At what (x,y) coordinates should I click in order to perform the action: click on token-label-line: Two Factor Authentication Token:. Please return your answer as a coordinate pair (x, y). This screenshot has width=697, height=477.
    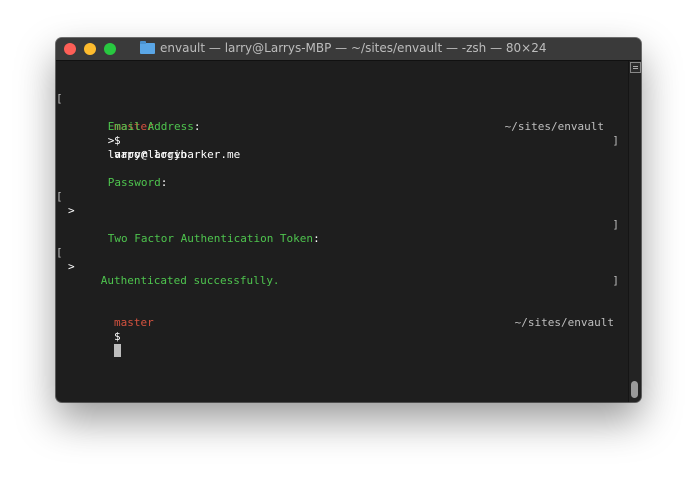
    Looking at the image, I should click on (348, 231).